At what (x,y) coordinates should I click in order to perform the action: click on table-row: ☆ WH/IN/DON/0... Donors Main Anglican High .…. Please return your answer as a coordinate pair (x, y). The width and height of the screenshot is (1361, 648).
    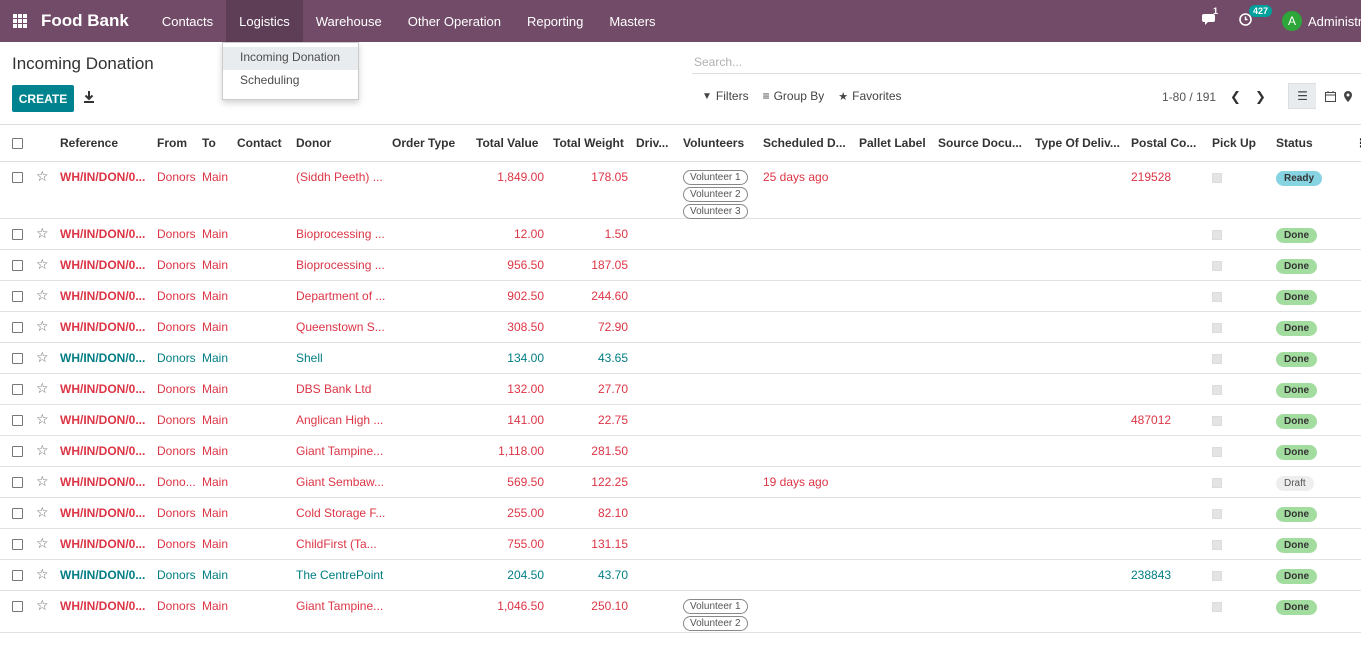
    Looking at the image, I should click on (680, 420).